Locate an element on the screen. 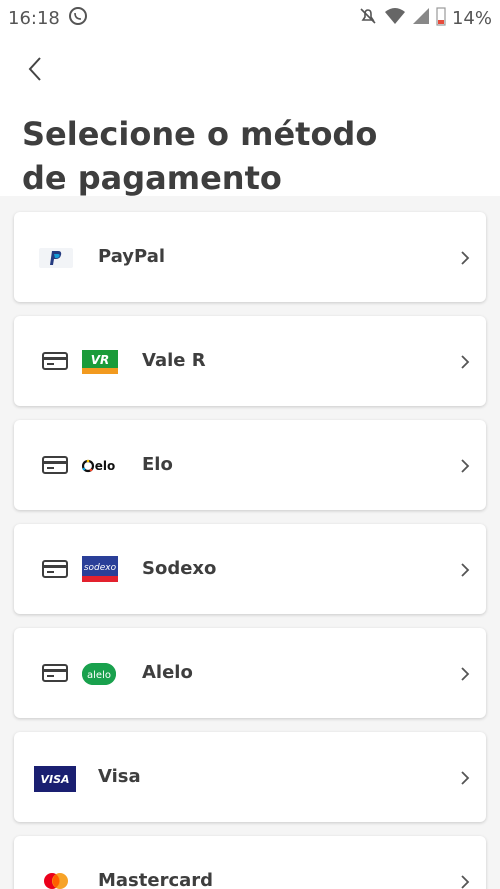  battery-percent: 14% is located at coordinates (471, 18).